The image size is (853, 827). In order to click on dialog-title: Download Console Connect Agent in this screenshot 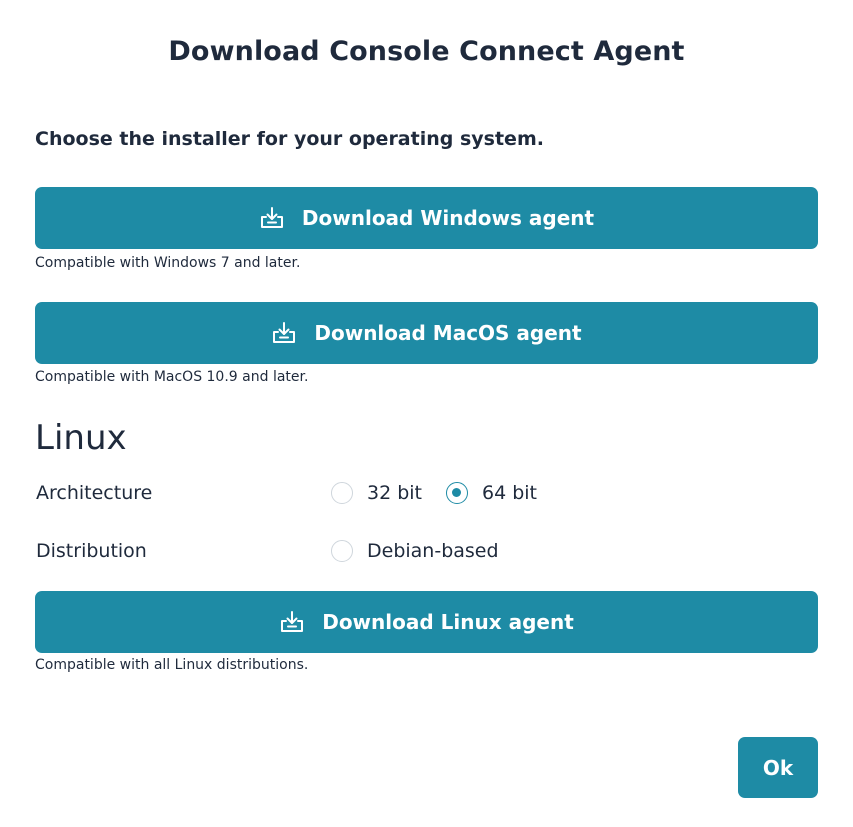, I will do `click(426, 51)`.